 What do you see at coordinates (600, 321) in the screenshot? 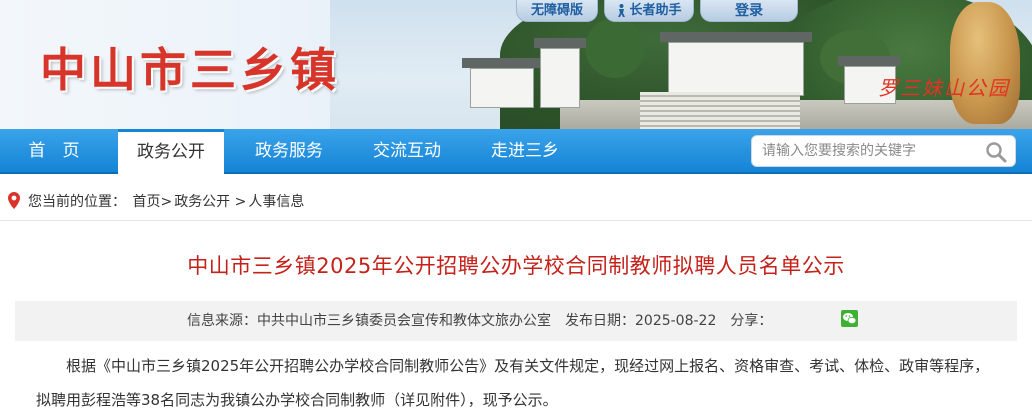
I see `date-label: 发布日期：` at bounding box center [600, 321].